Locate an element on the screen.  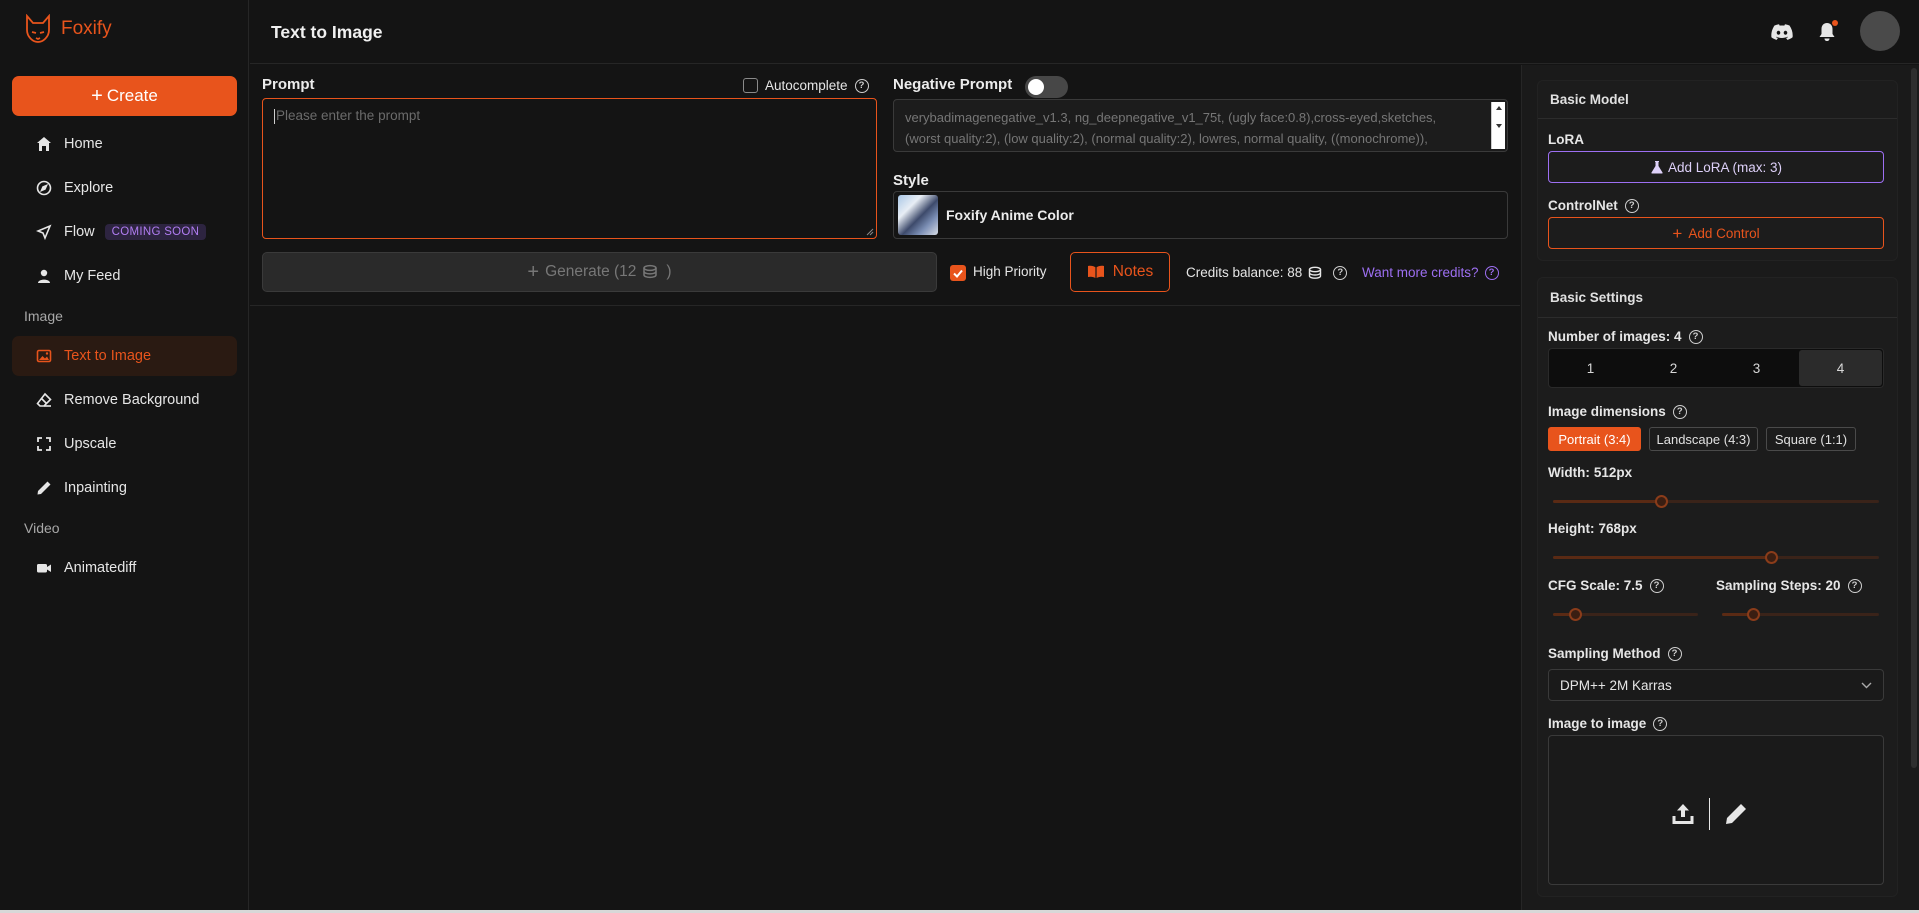
sidebar-item-home: Home is located at coordinates (124, 144).